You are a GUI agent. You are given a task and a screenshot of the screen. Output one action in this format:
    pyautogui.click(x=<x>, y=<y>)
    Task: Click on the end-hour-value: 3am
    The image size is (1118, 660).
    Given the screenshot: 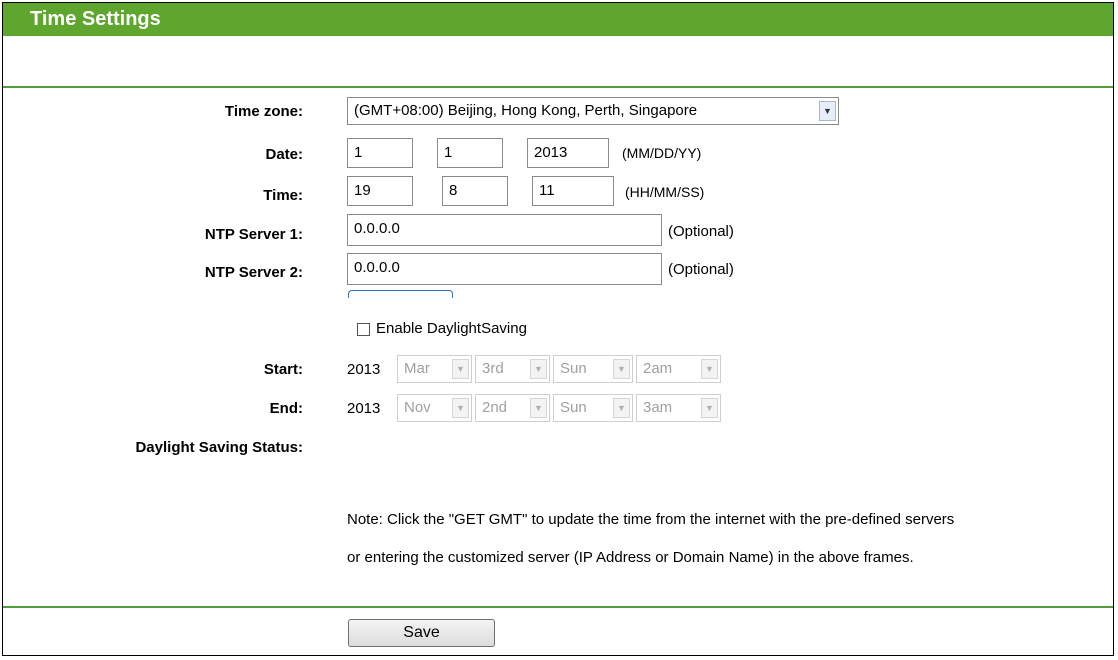 What is the action you would take?
    pyautogui.click(x=658, y=407)
    